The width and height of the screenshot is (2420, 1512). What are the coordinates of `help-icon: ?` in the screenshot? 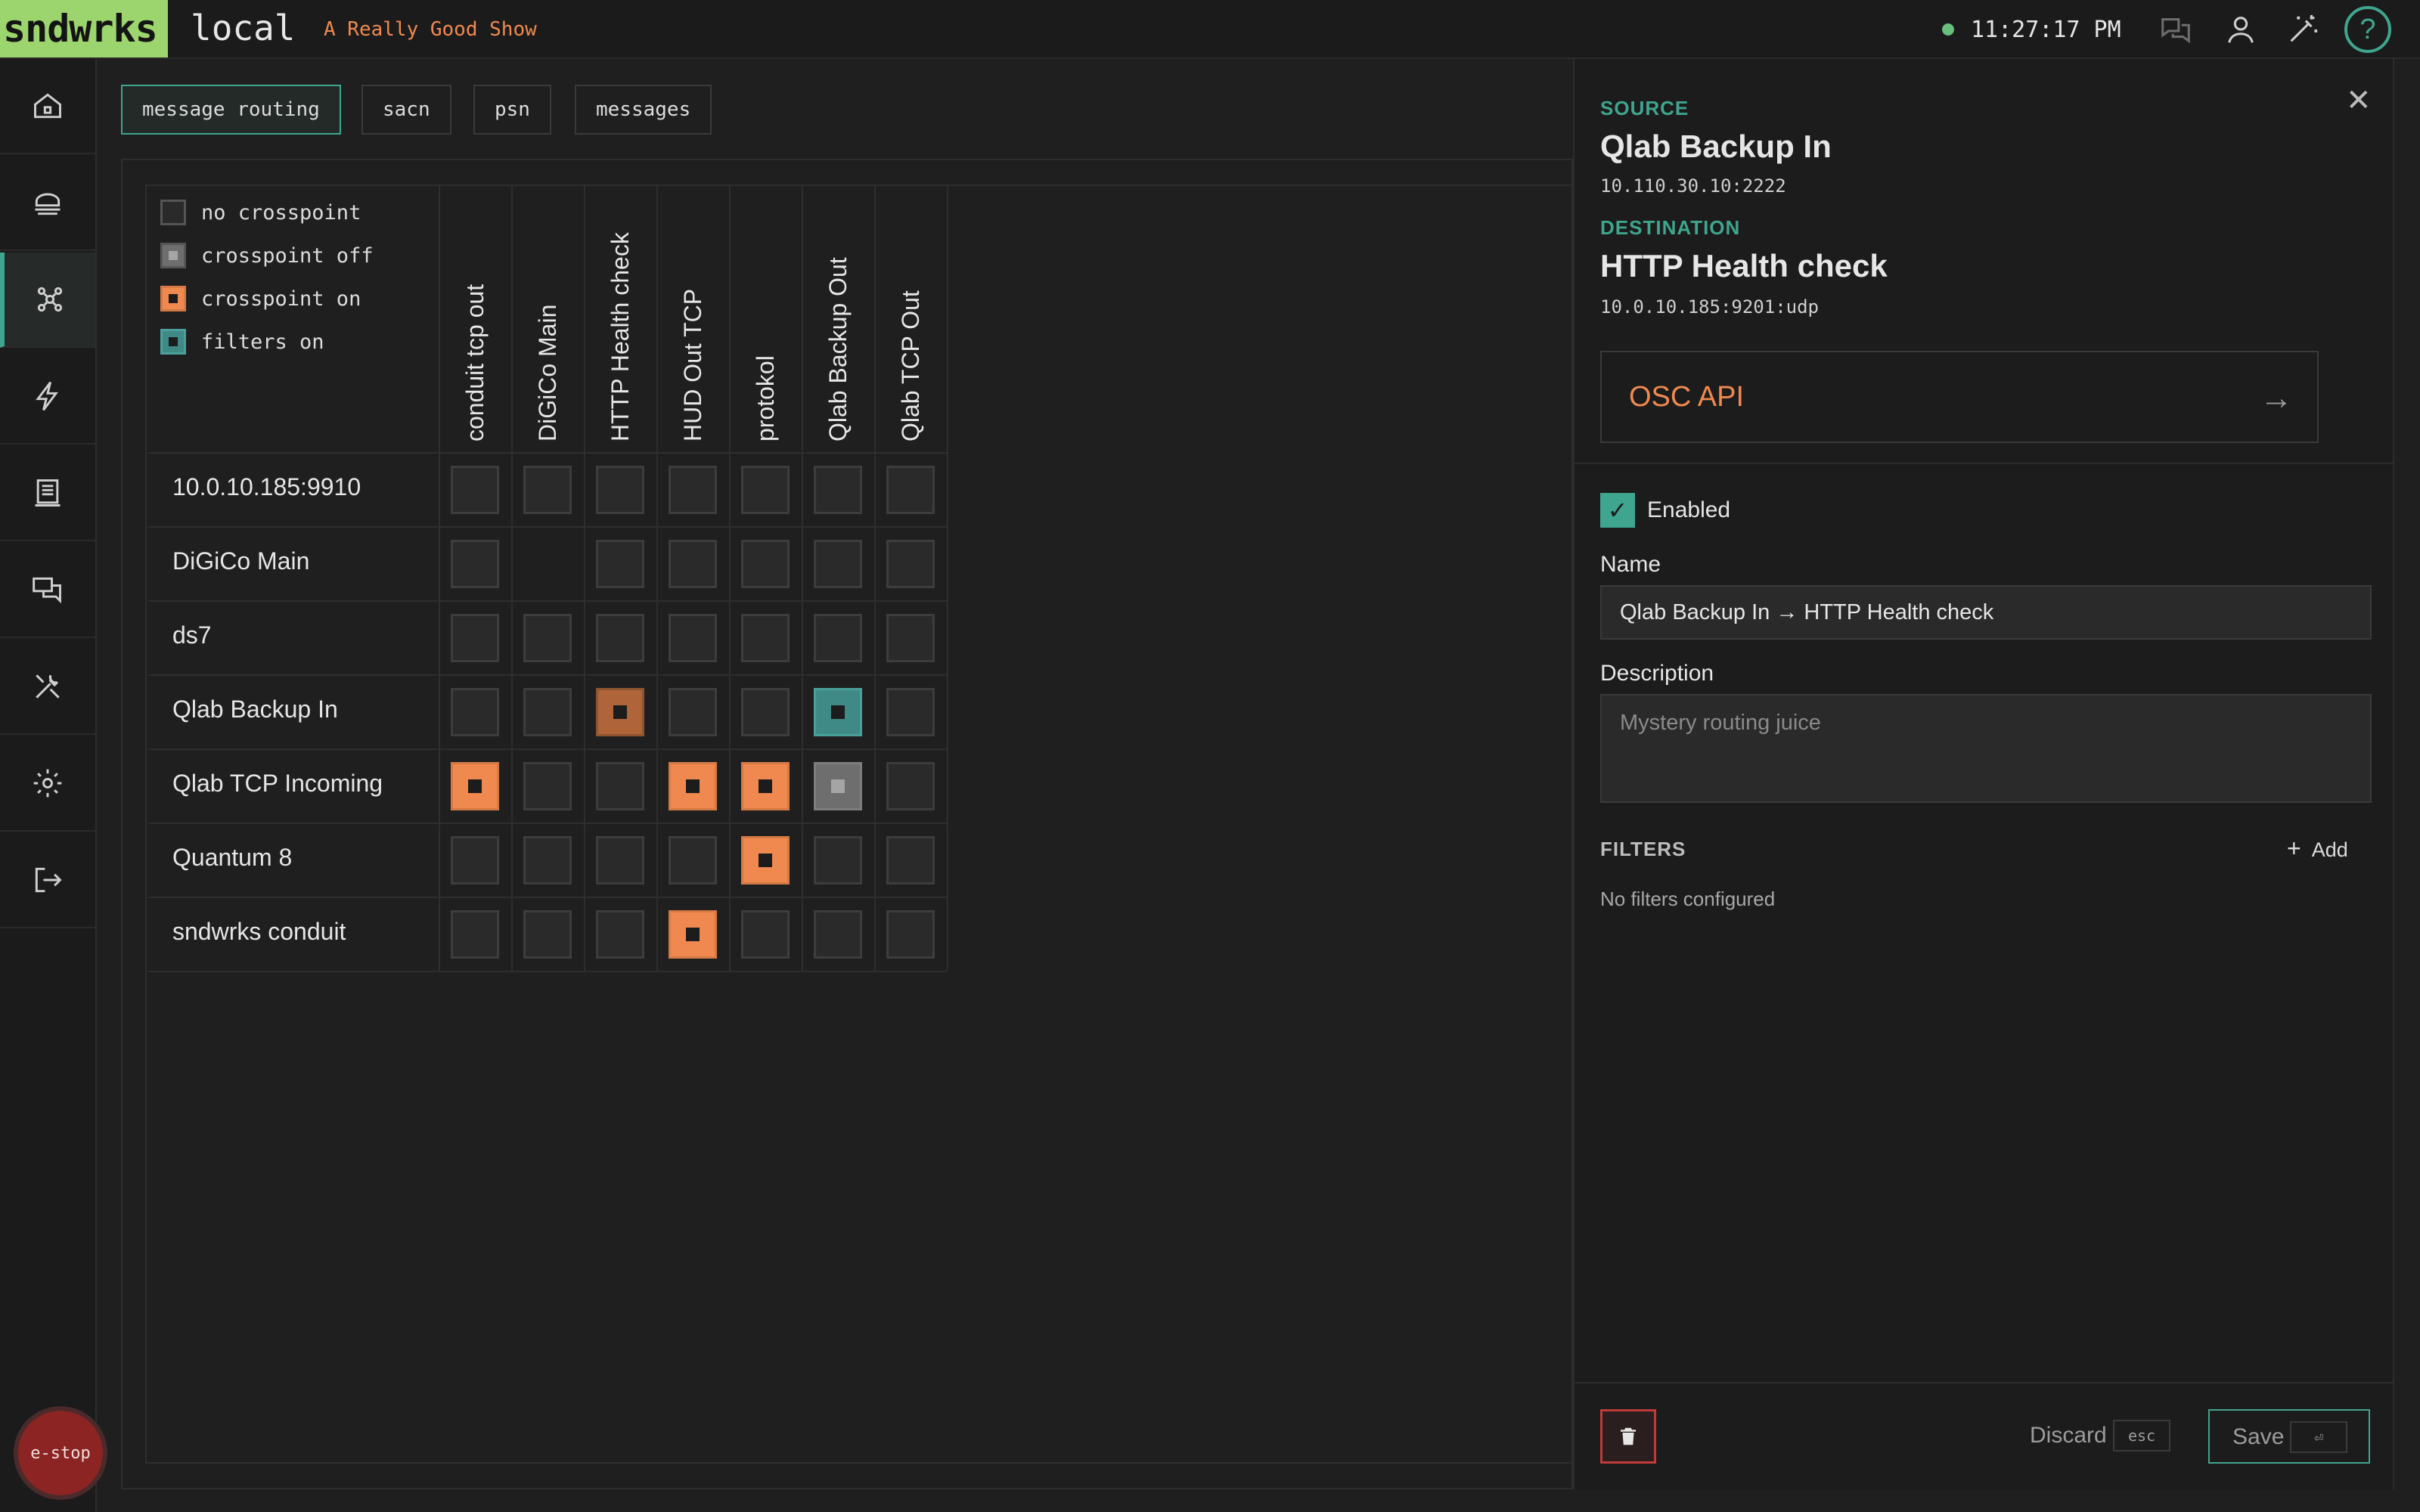 It's located at (2367, 30).